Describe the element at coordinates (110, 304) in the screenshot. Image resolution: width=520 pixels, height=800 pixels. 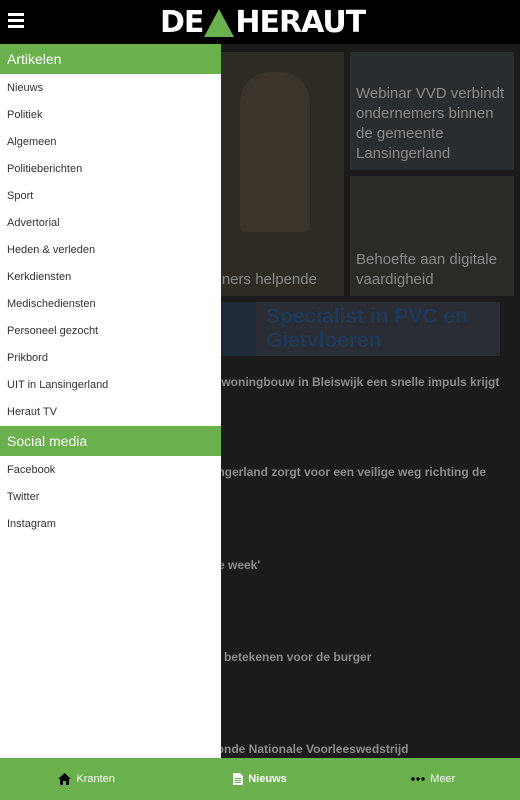
I see `drawer-item-medischediensten: Medischediensten` at that location.